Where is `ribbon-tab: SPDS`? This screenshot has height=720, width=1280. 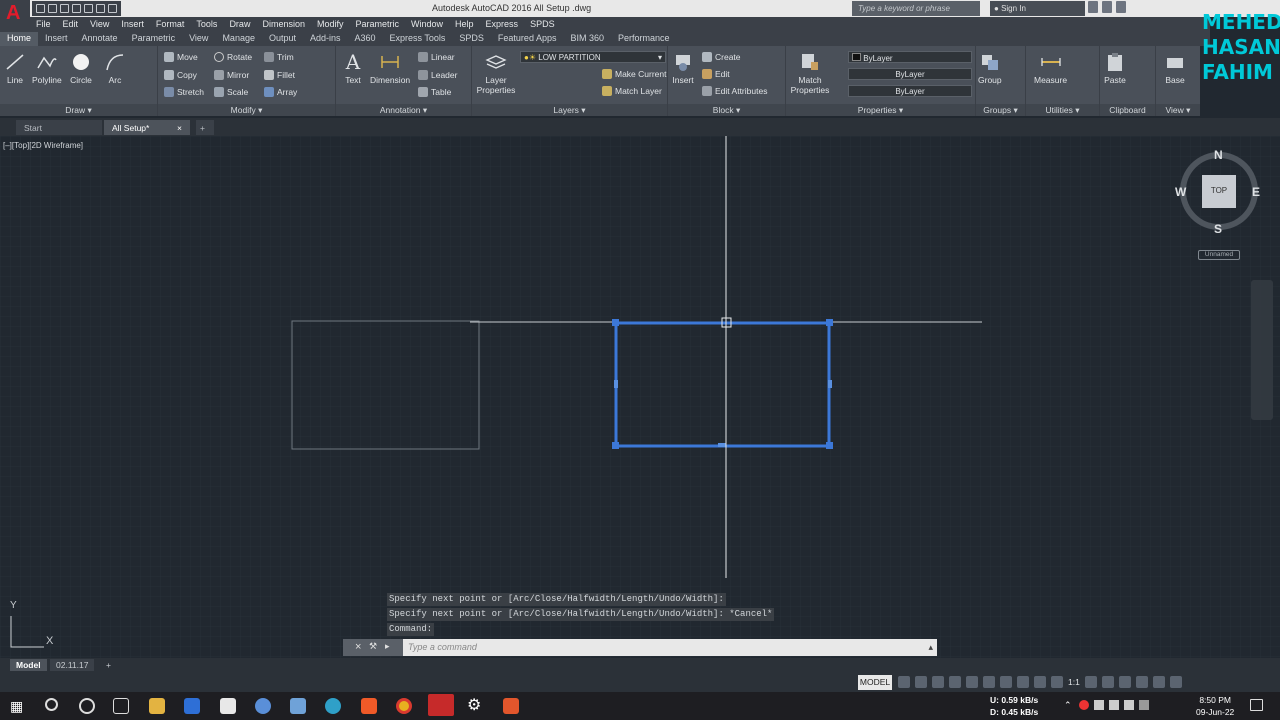 ribbon-tab: SPDS is located at coordinates (471, 39).